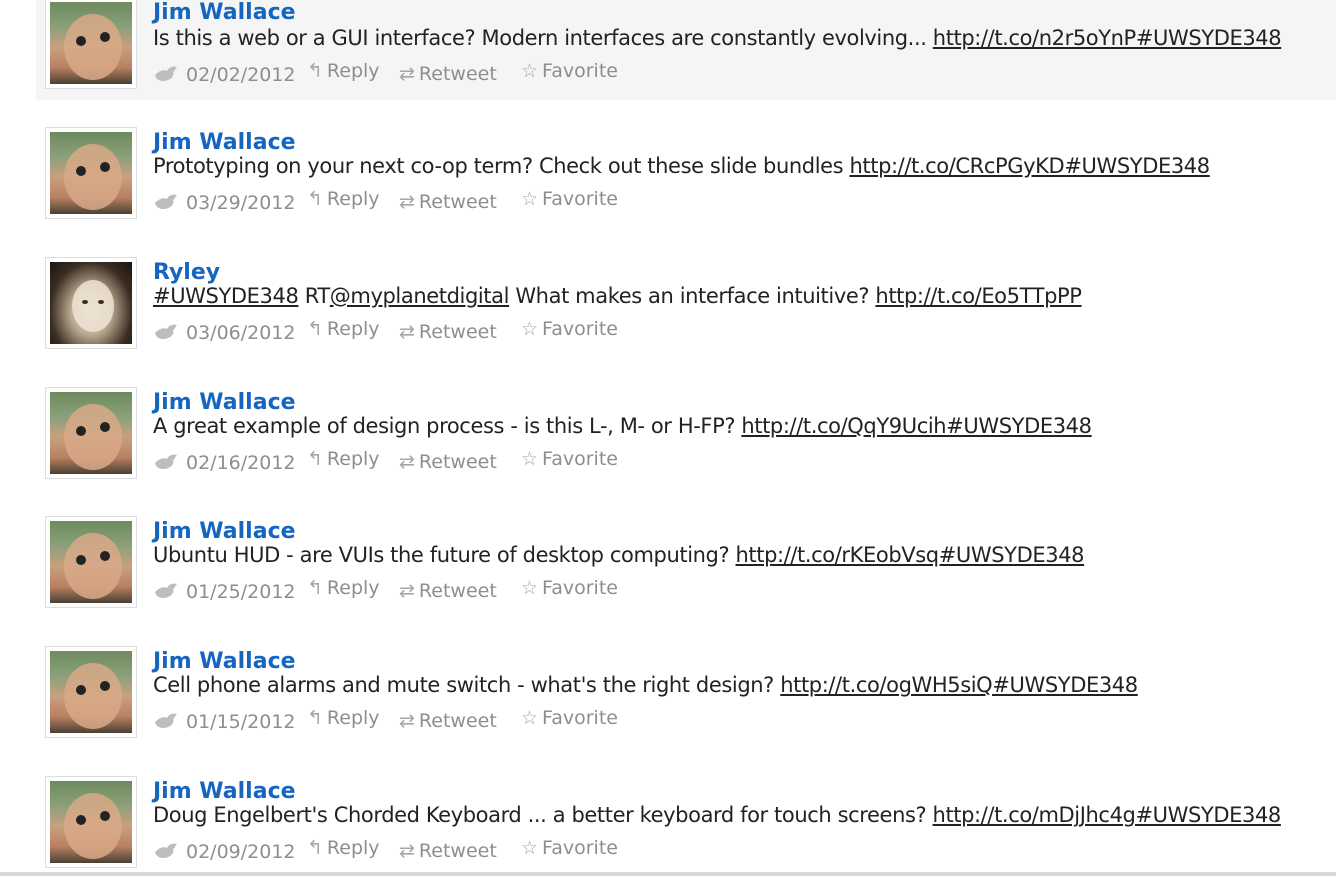  I want to click on tweet-date-text: 03/06/2012, so click(241, 333).